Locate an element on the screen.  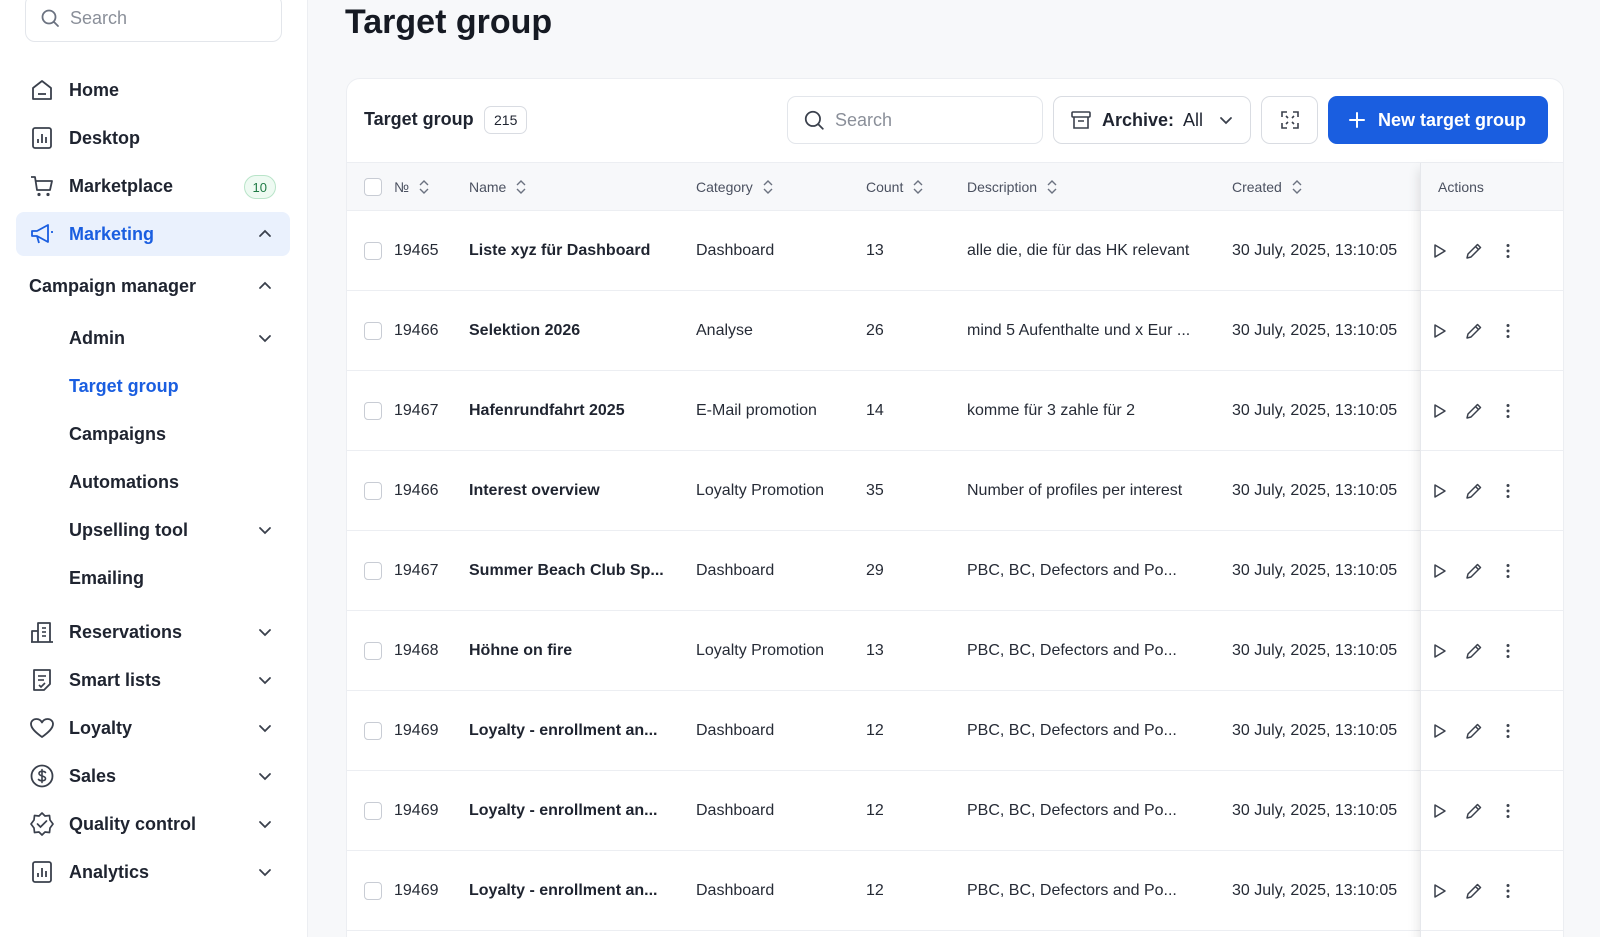
nav-item-home: Home is located at coordinates (153, 90).